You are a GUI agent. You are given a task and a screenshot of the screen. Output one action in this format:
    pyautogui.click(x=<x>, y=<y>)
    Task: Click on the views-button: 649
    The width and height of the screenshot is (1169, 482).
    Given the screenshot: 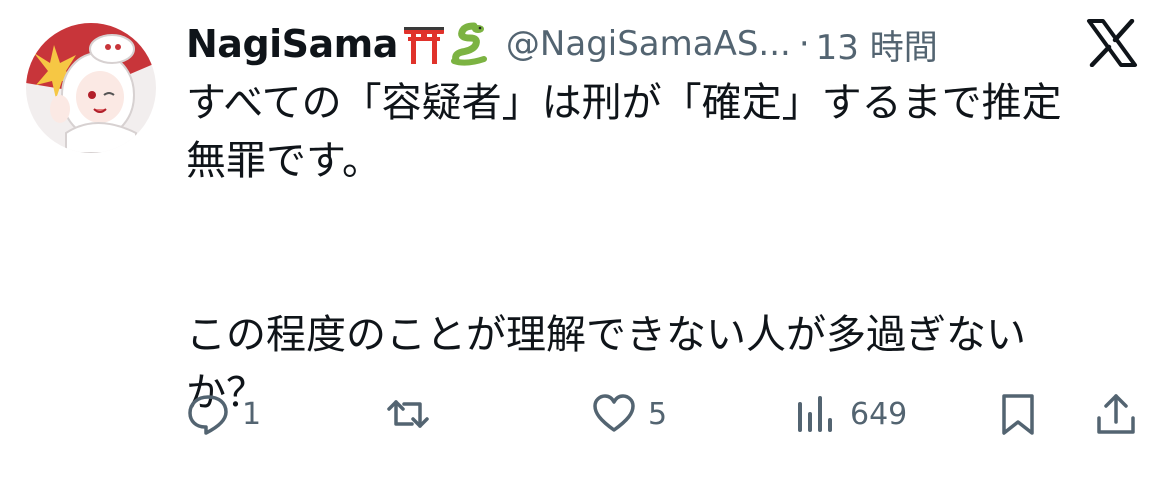 What is the action you would take?
    pyautogui.click(x=850, y=414)
    